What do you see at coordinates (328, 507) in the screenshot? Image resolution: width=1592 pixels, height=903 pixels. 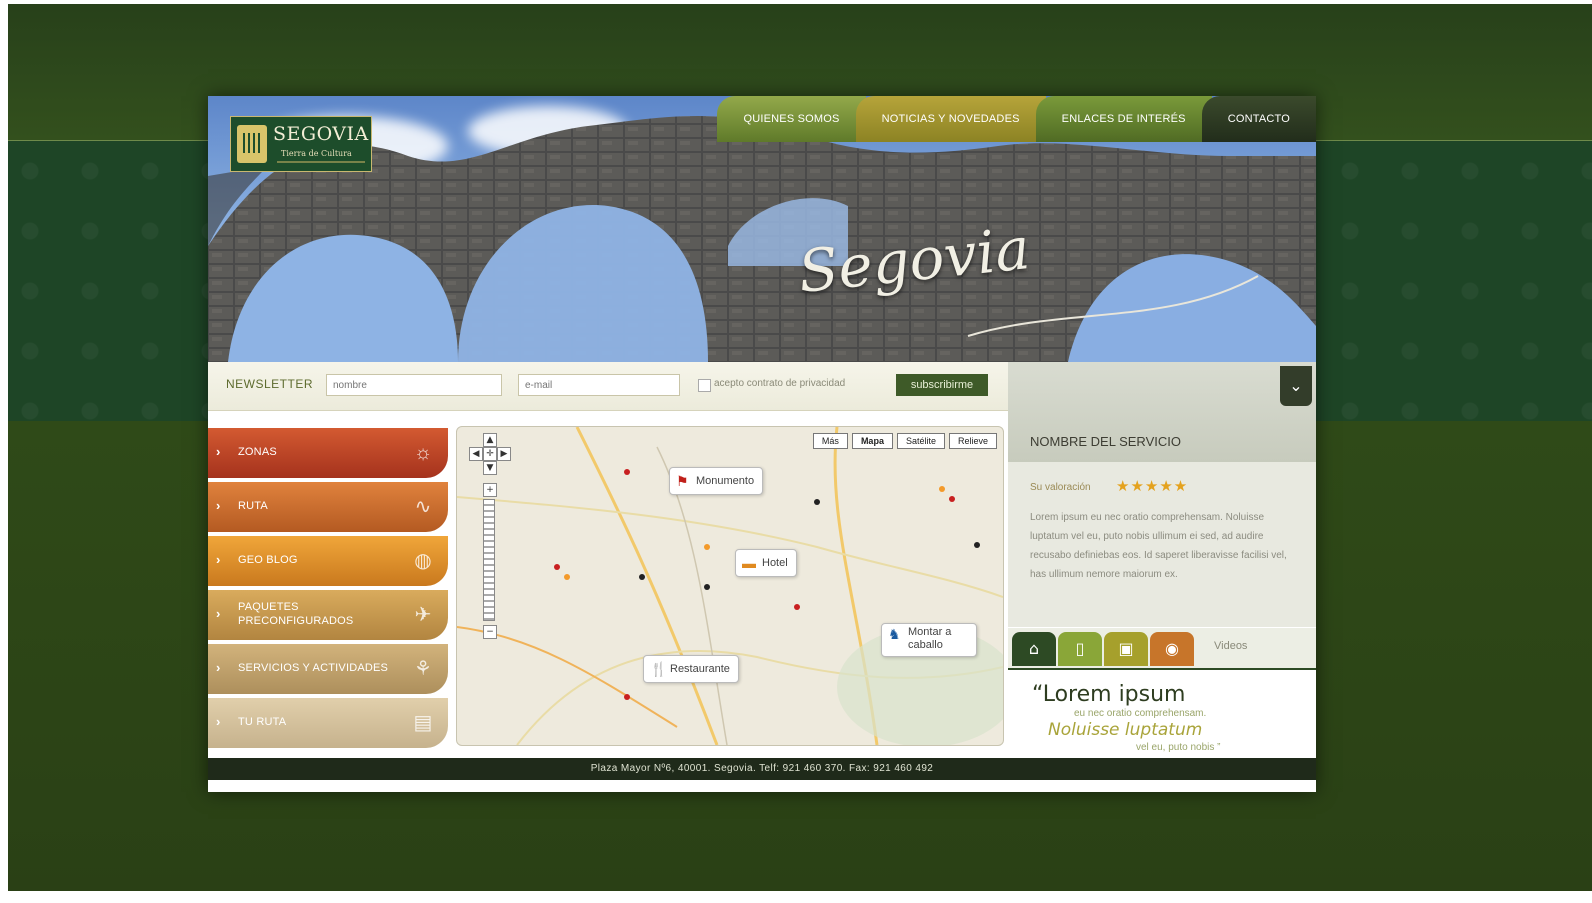 I see `sidebar-item-ruta: › RUTA ∿` at bounding box center [328, 507].